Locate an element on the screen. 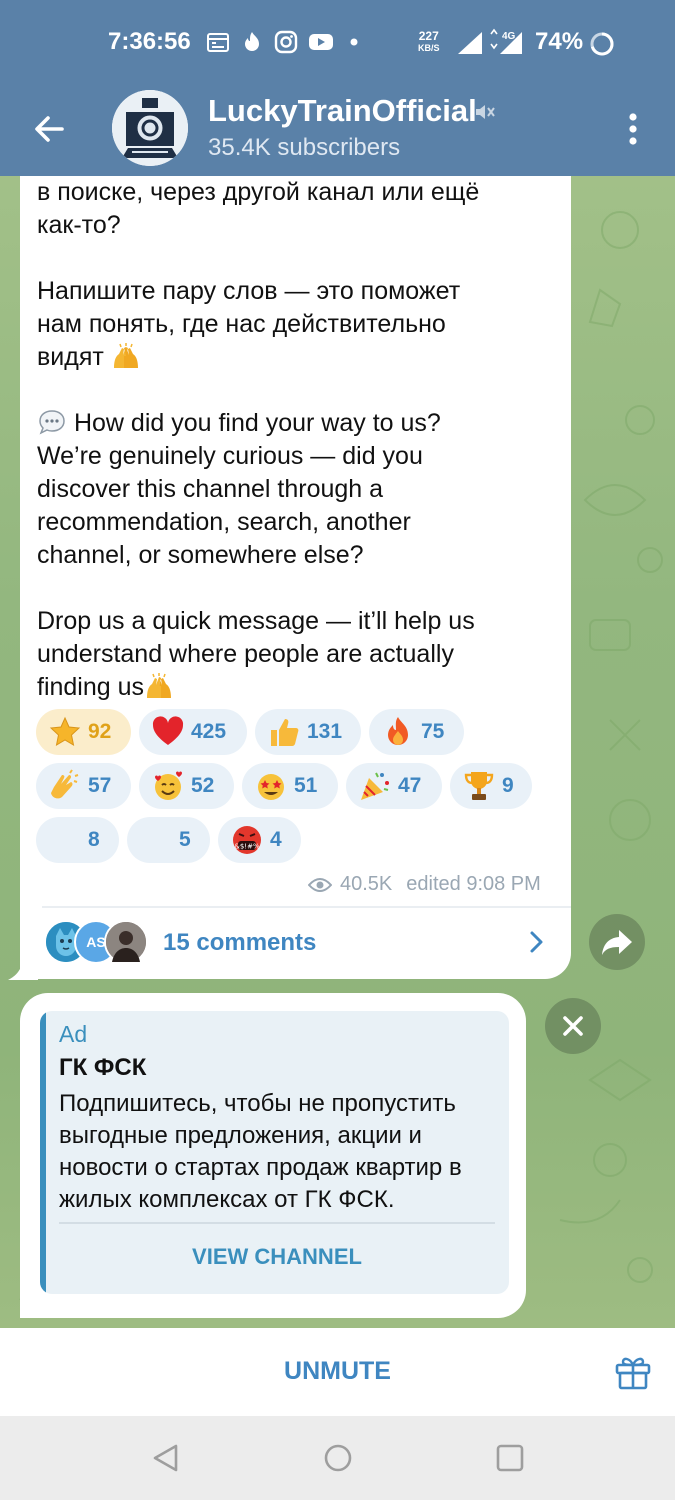 Image resolution: width=675 pixels, height=1500 pixels. reaction-smiling-hearts: 52 is located at coordinates (186, 786).